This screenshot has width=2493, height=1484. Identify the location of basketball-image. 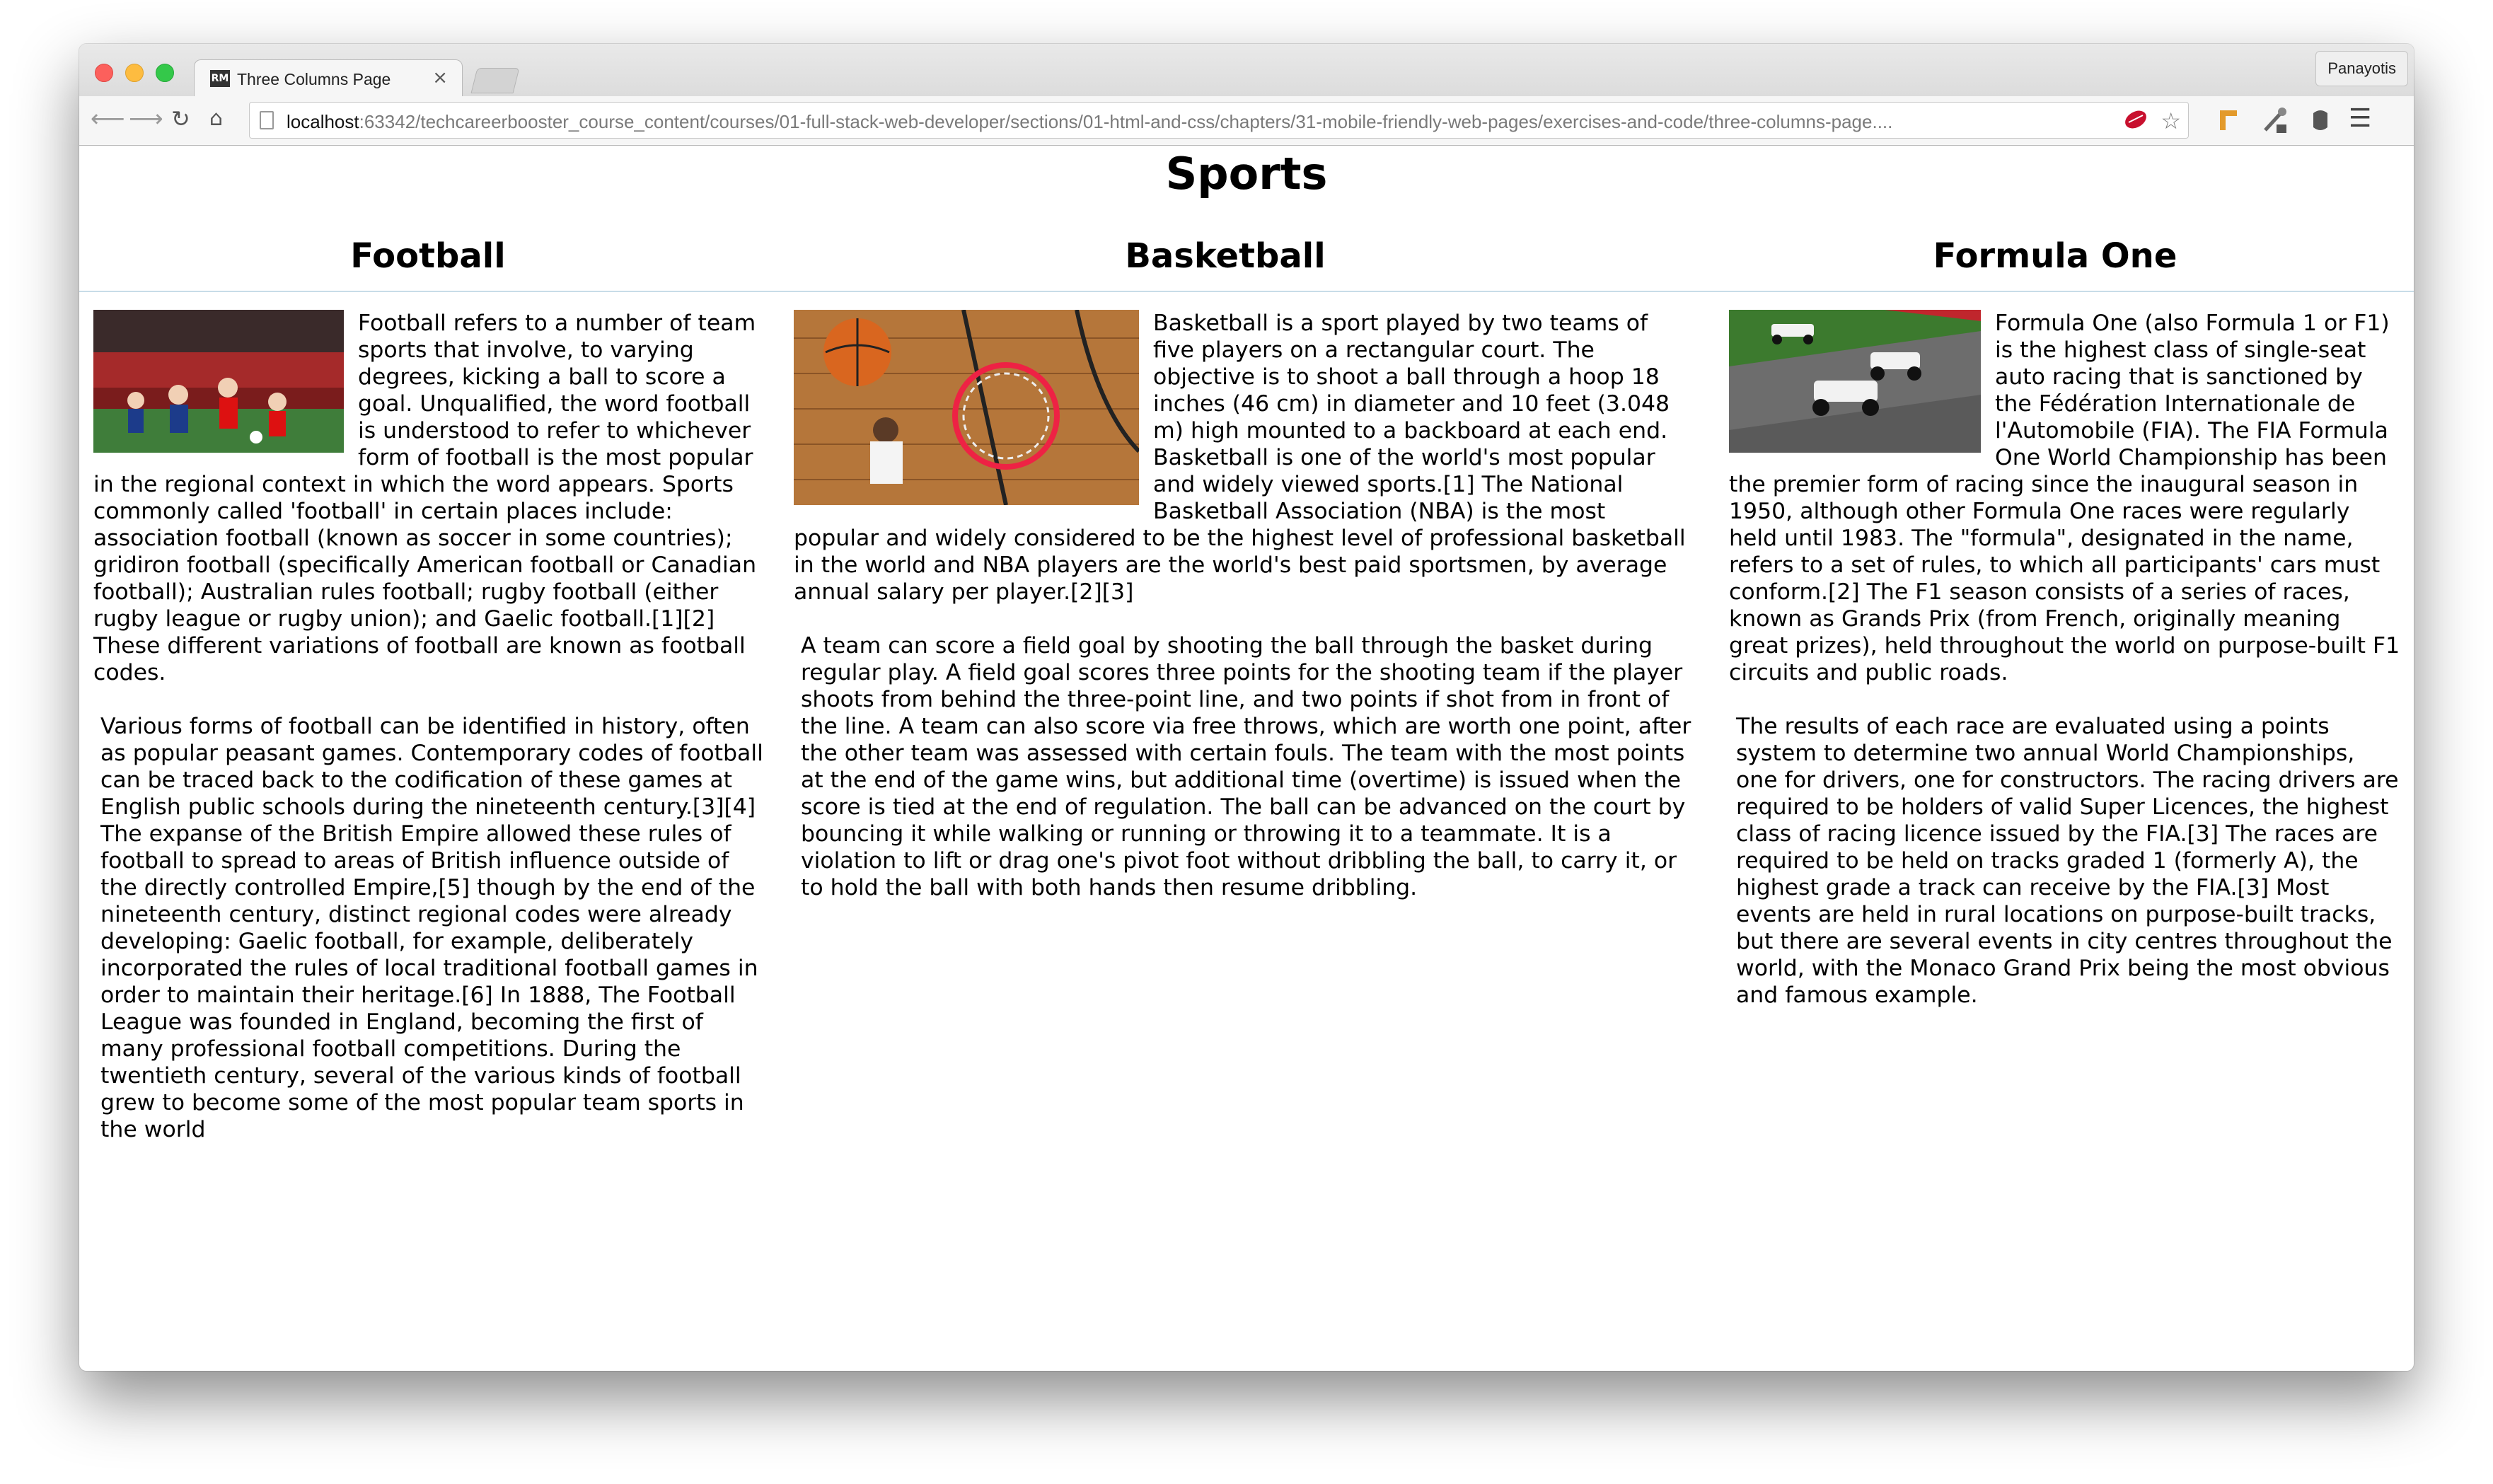
(966, 407).